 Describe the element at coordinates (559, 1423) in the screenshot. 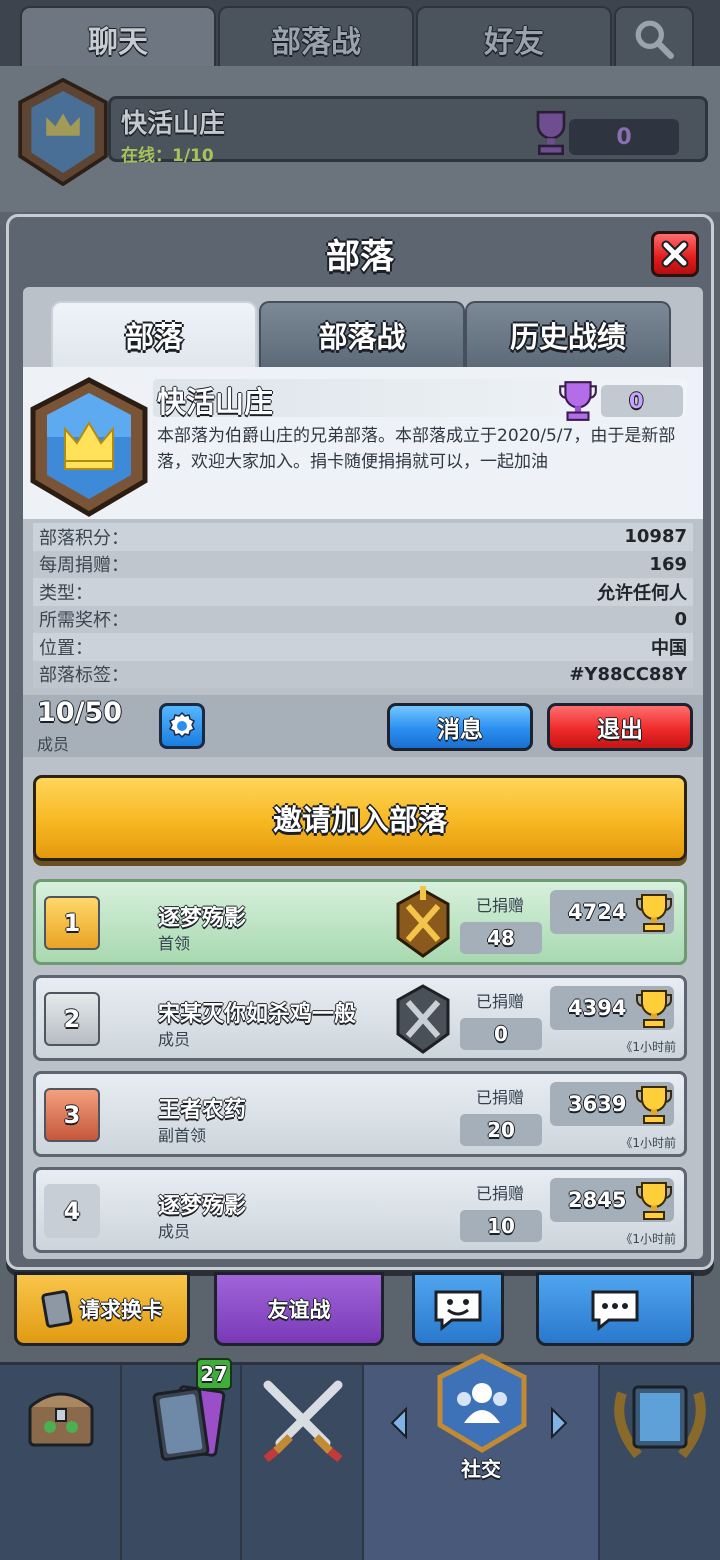

I see `arrow-right-icon` at that location.